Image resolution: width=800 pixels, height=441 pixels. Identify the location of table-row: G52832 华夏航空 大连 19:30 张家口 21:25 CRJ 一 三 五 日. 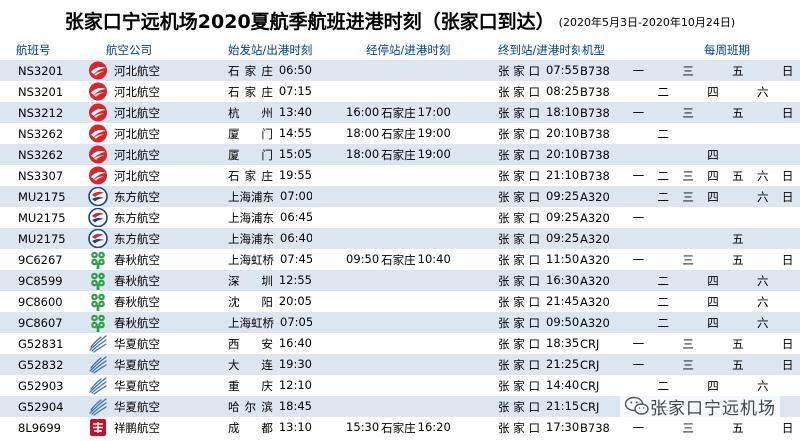
(400, 364).